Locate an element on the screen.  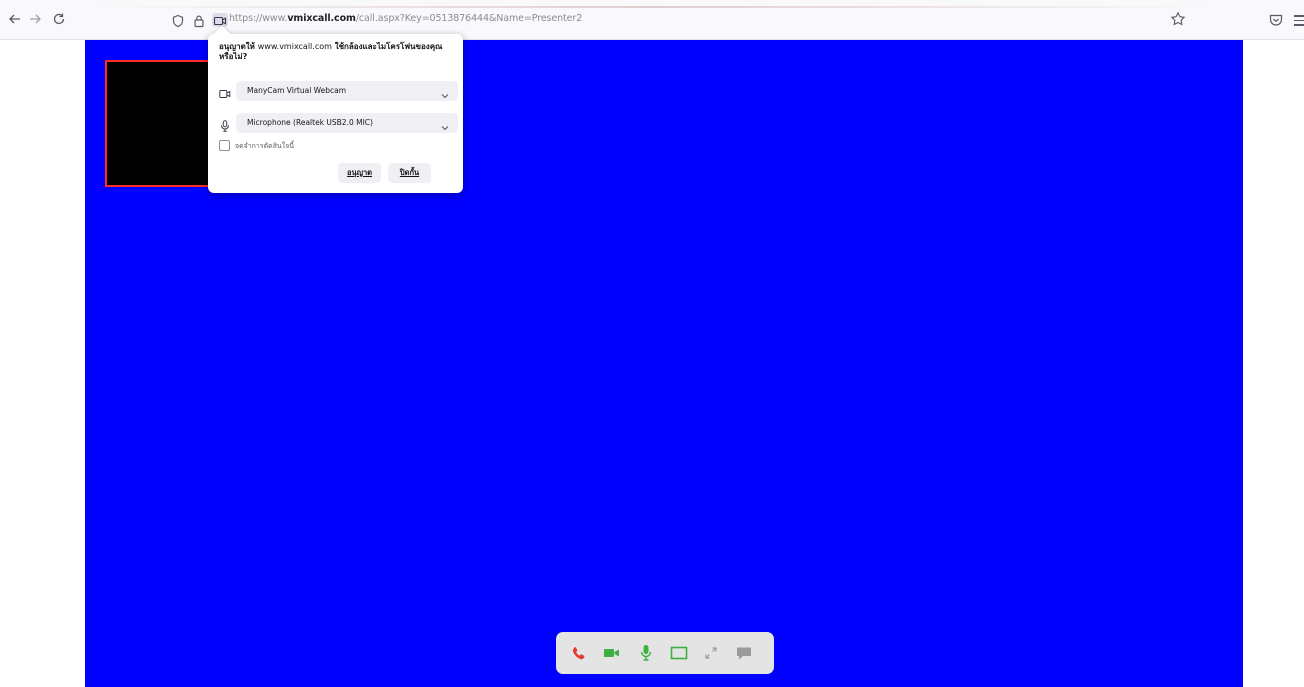
forward-arrow-icon is located at coordinates (35, 21).